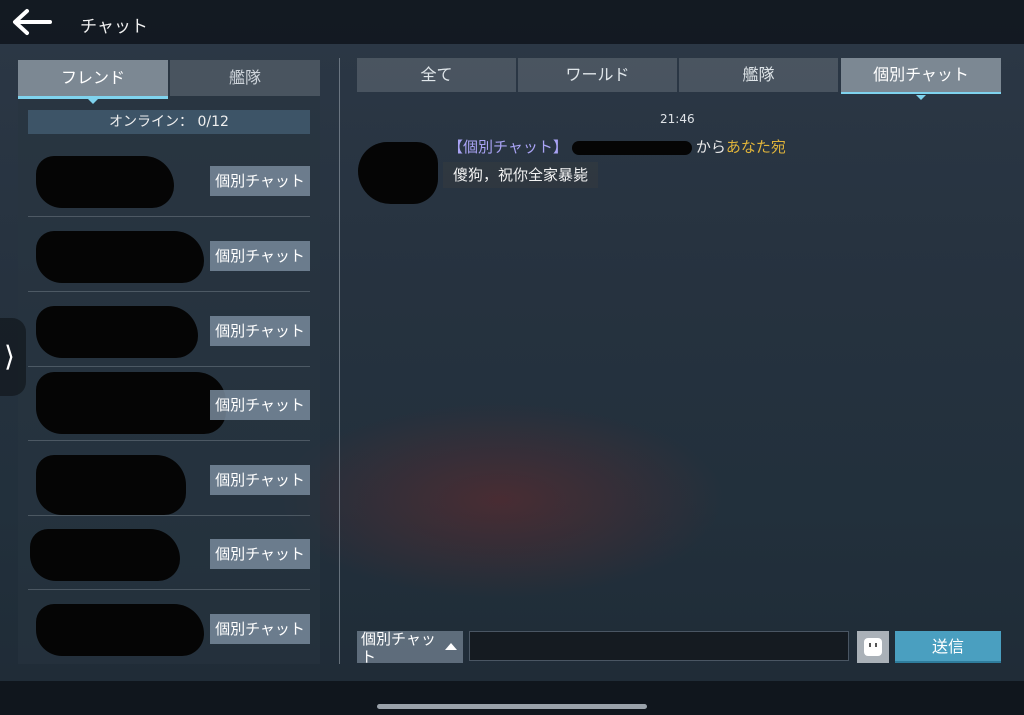 Image resolution: width=1024 pixels, height=715 pixels. What do you see at coordinates (92, 77) in the screenshot?
I see `tab-friends-label: フレンド` at bounding box center [92, 77].